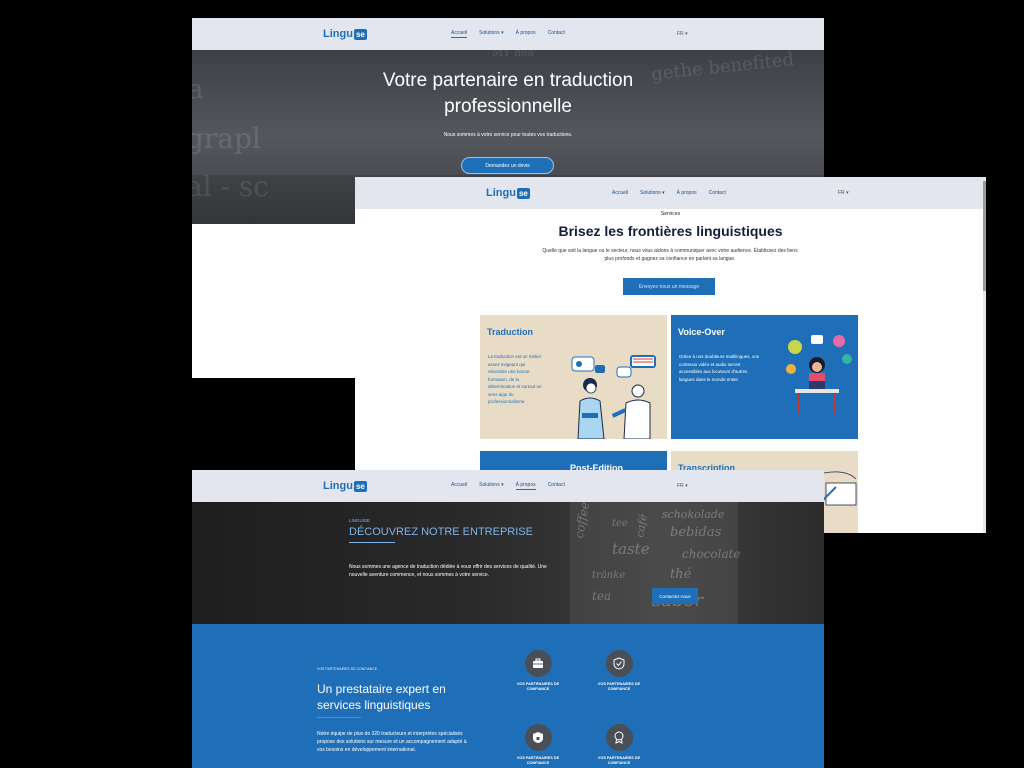  Describe the element at coordinates (693, 514) in the screenshot. I see `svg-text: schokolade` at that location.